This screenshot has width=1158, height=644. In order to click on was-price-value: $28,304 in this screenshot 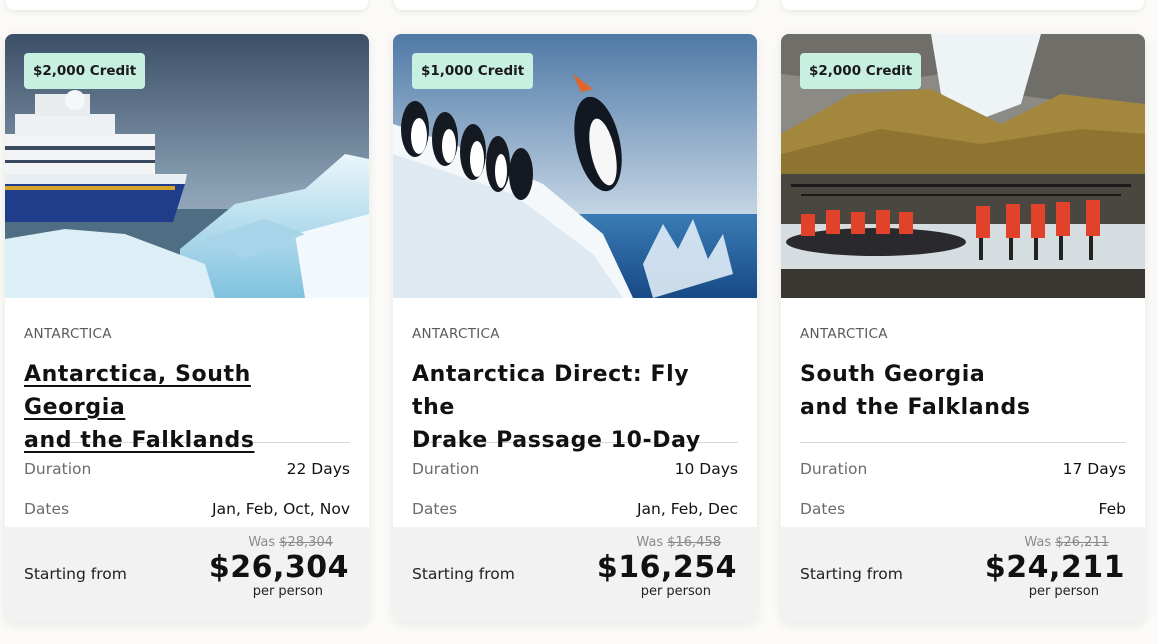, I will do `click(306, 542)`.